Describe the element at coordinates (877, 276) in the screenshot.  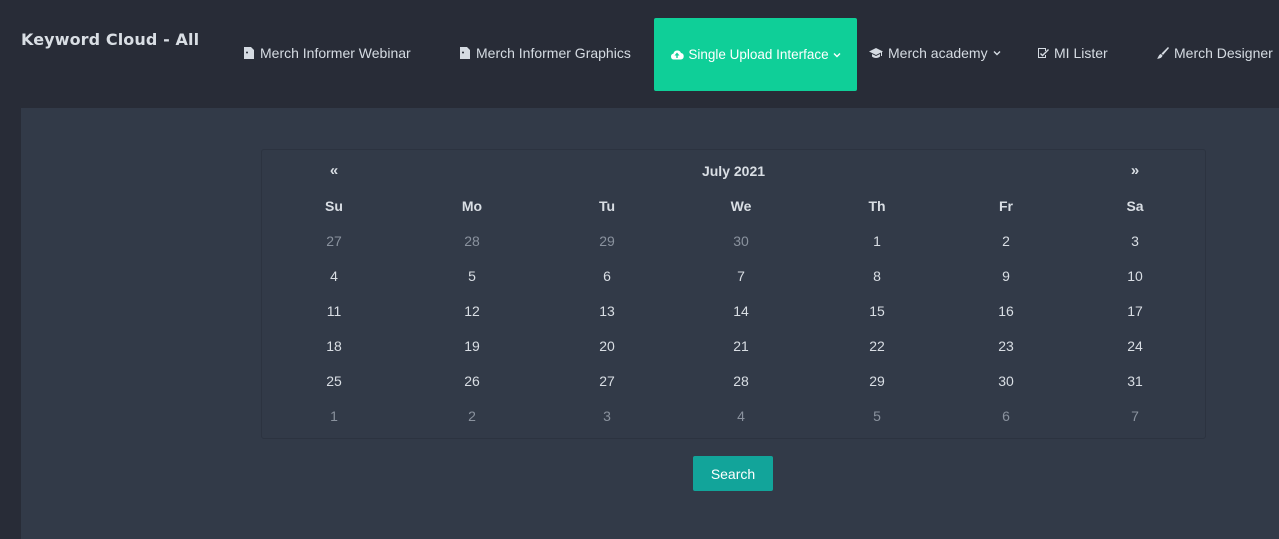
I see `calendar-day: 8` at that location.